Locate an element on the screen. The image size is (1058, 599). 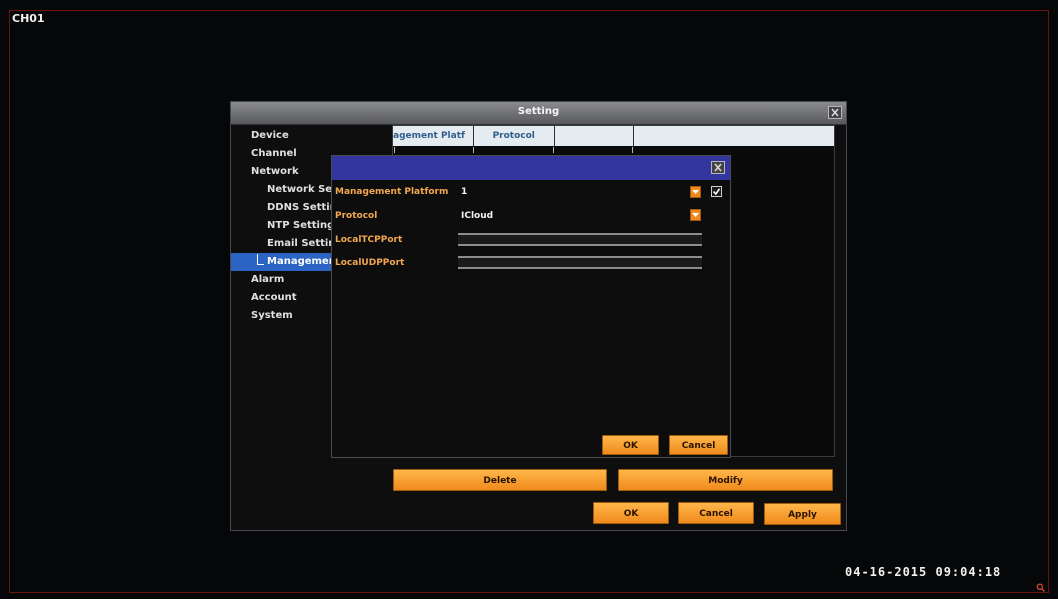
nav-item-channel: Channel is located at coordinates (282, 154).